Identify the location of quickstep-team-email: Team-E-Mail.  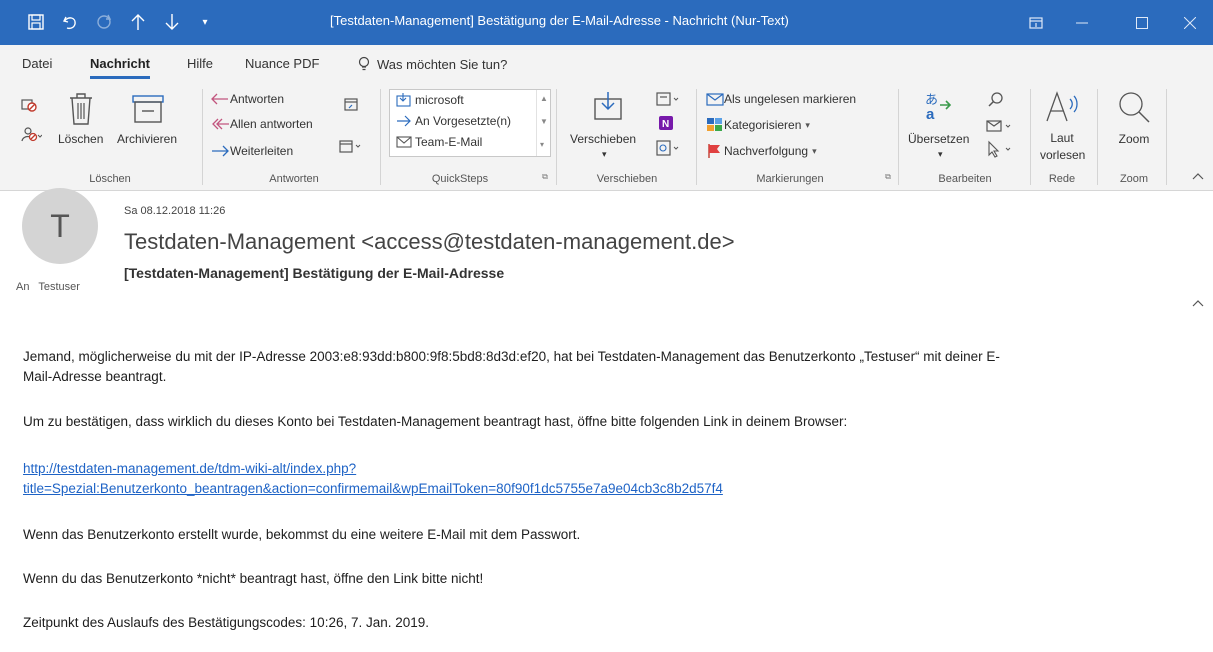
(439, 142).